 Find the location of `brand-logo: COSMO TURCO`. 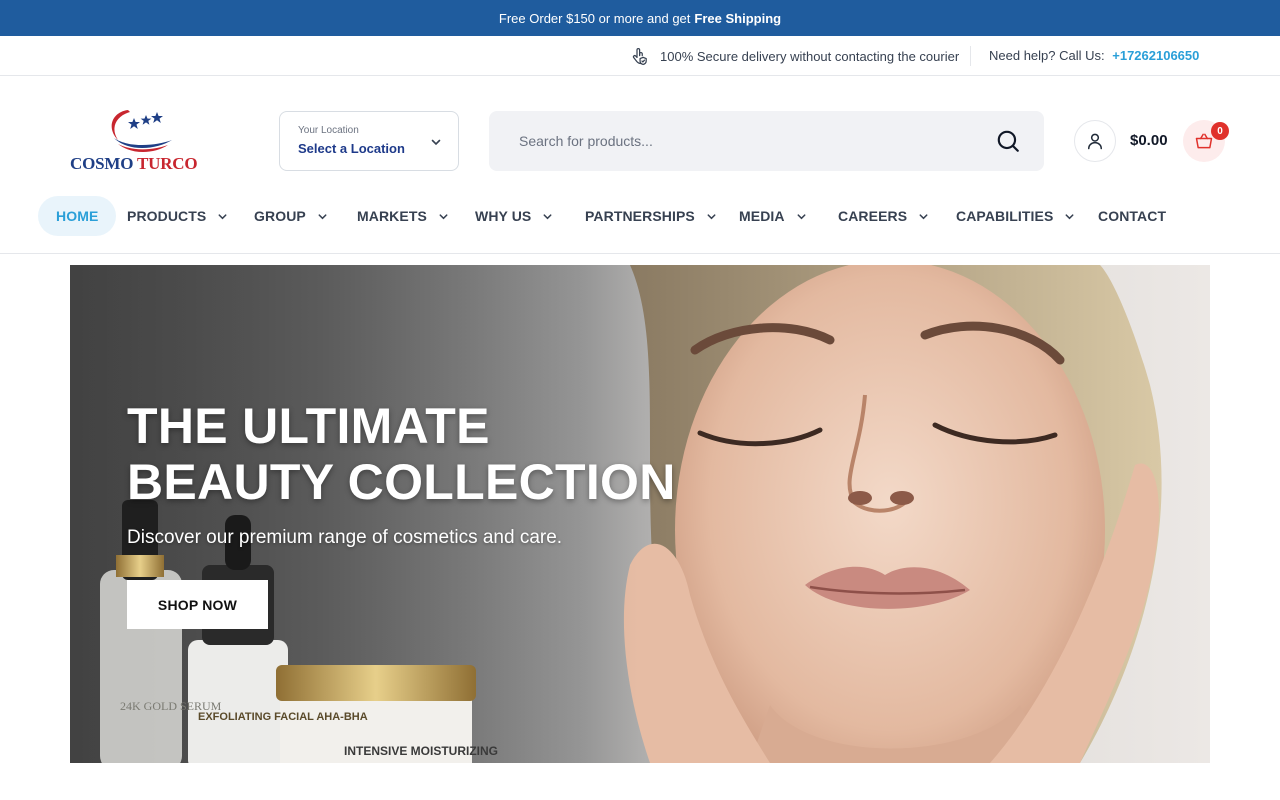

brand-logo: COSMO TURCO is located at coordinates (137, 141).